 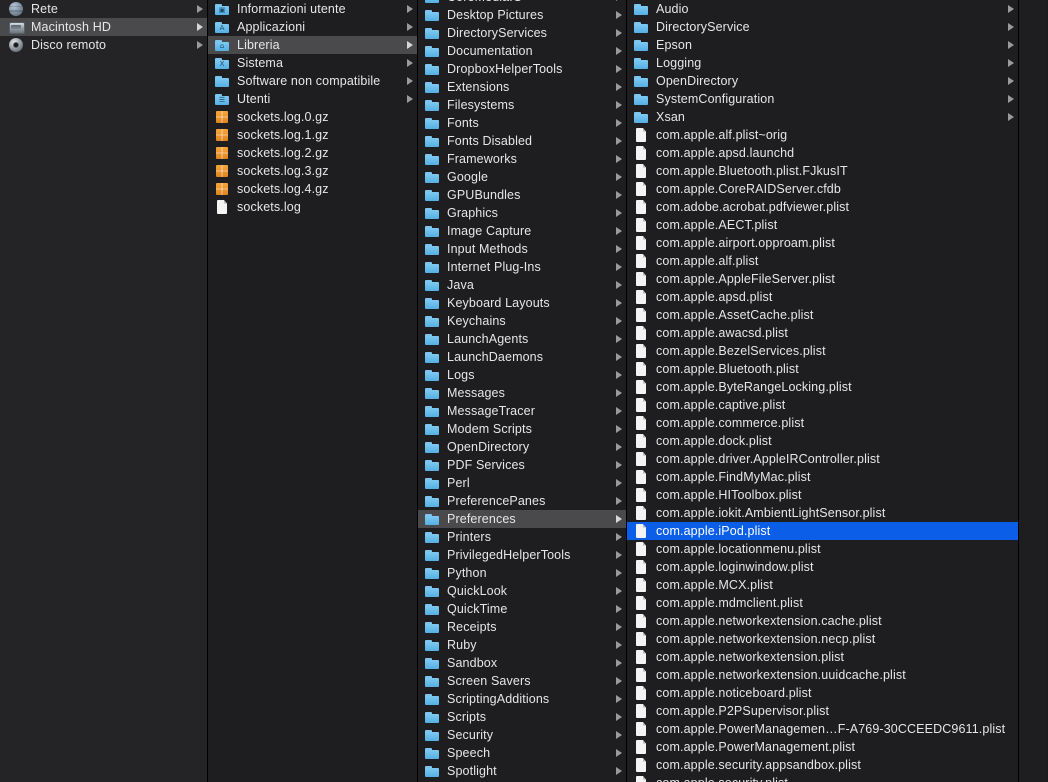 What do you see at coordinates (522, 141) in the screenshot?
I see `list-item: Fonts Disabled` at bounding box center [522, 141].